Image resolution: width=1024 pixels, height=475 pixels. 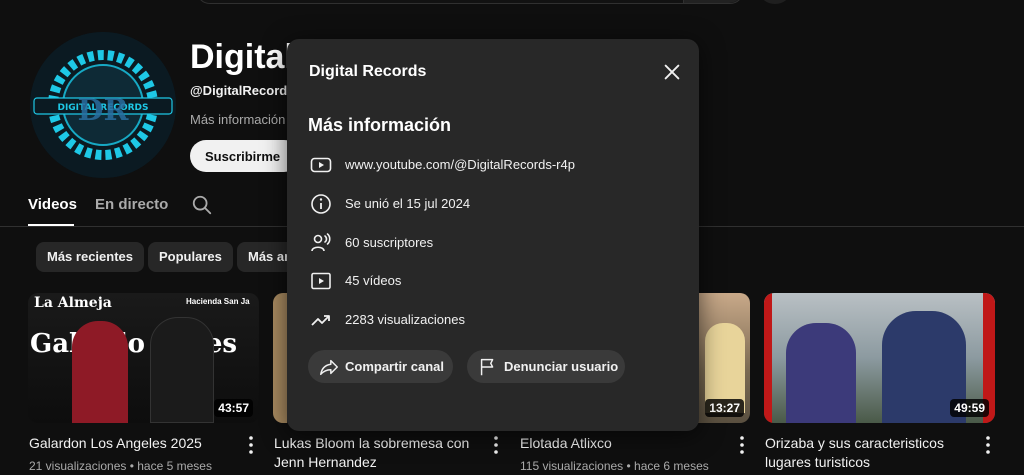 I want to click on voice-search-button, so click(x=775, y=2).